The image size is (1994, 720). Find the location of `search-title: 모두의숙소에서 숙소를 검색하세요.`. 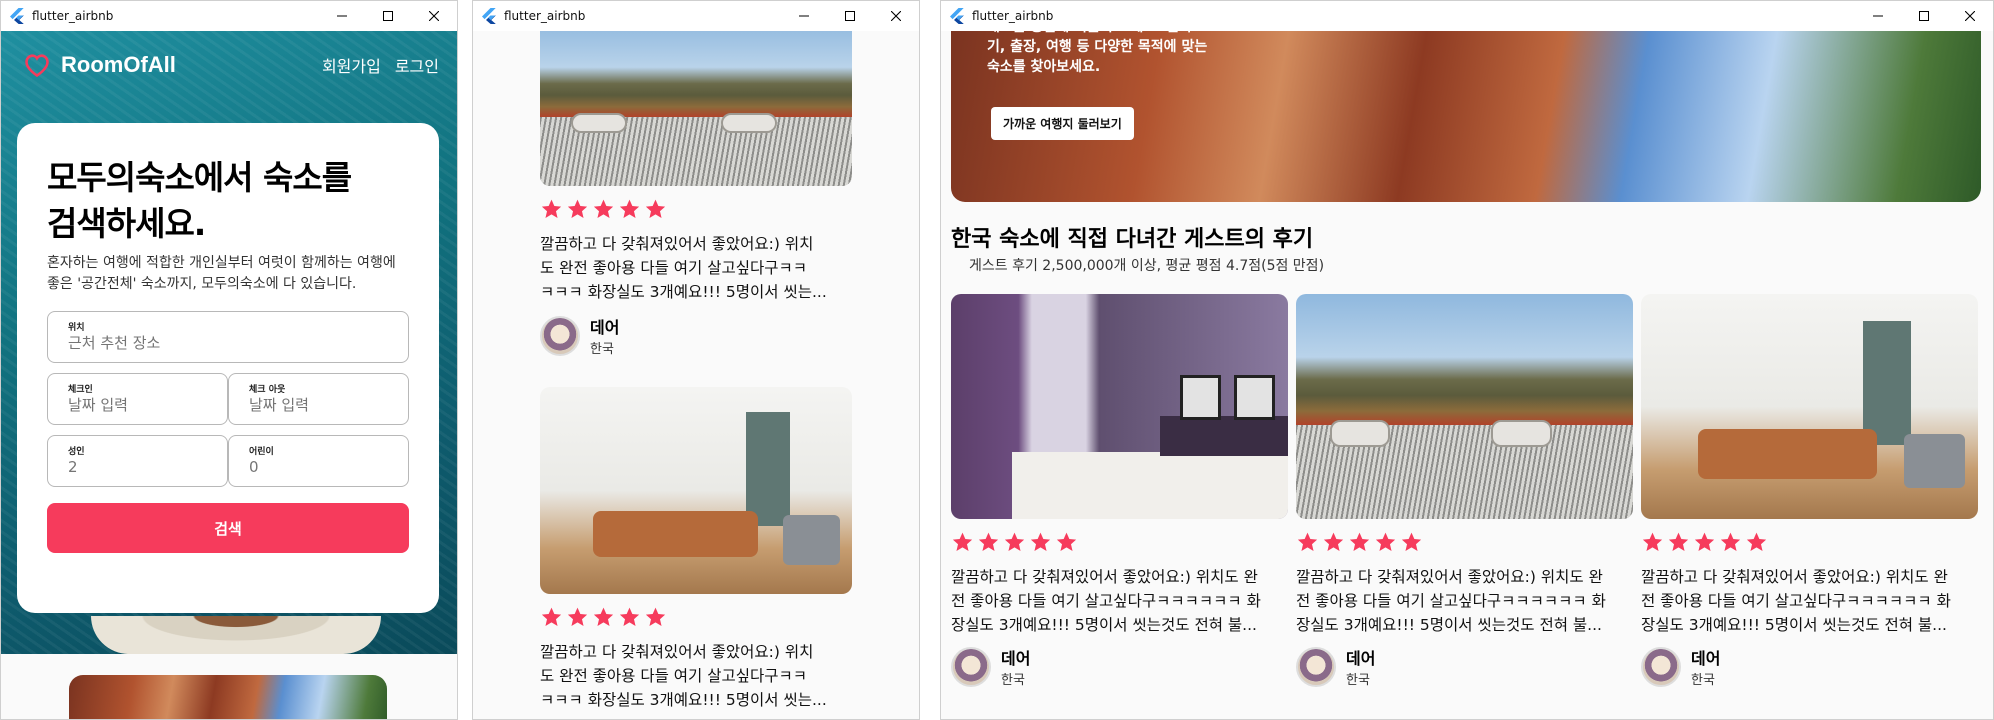

search-title: 모두의숙소에서 숙소를 검색하세요. is located at coordinates (228, 201).